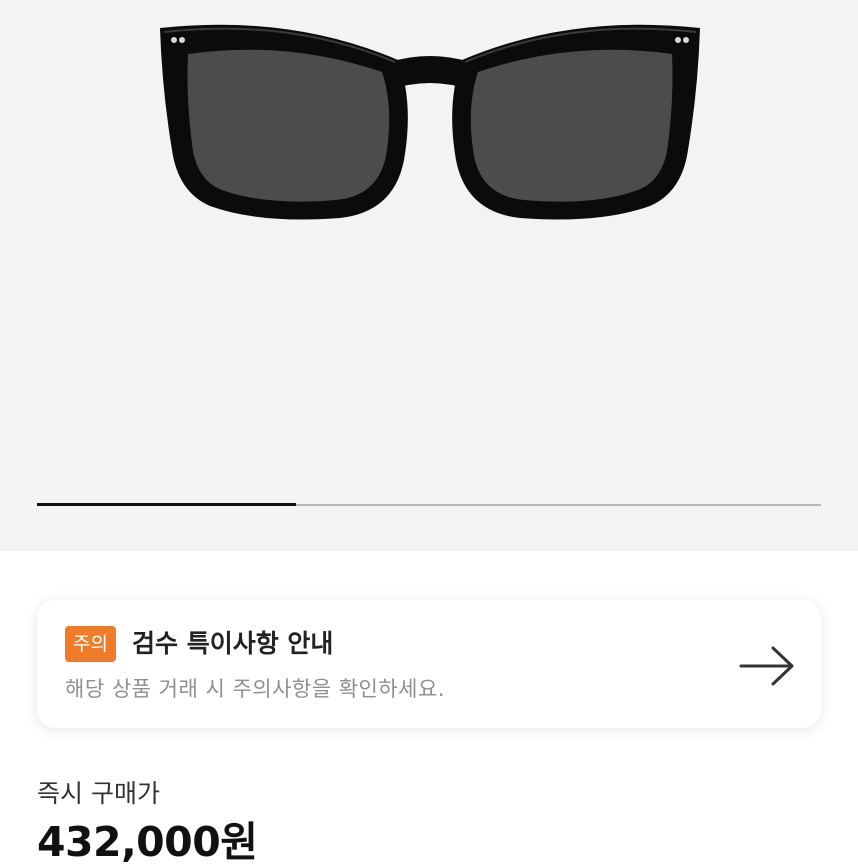  What do you see at coordinates (233, 643) in the screenshot?
I see `notice-title: 검수 특이사항 안내` at bounding box center [233, 643].